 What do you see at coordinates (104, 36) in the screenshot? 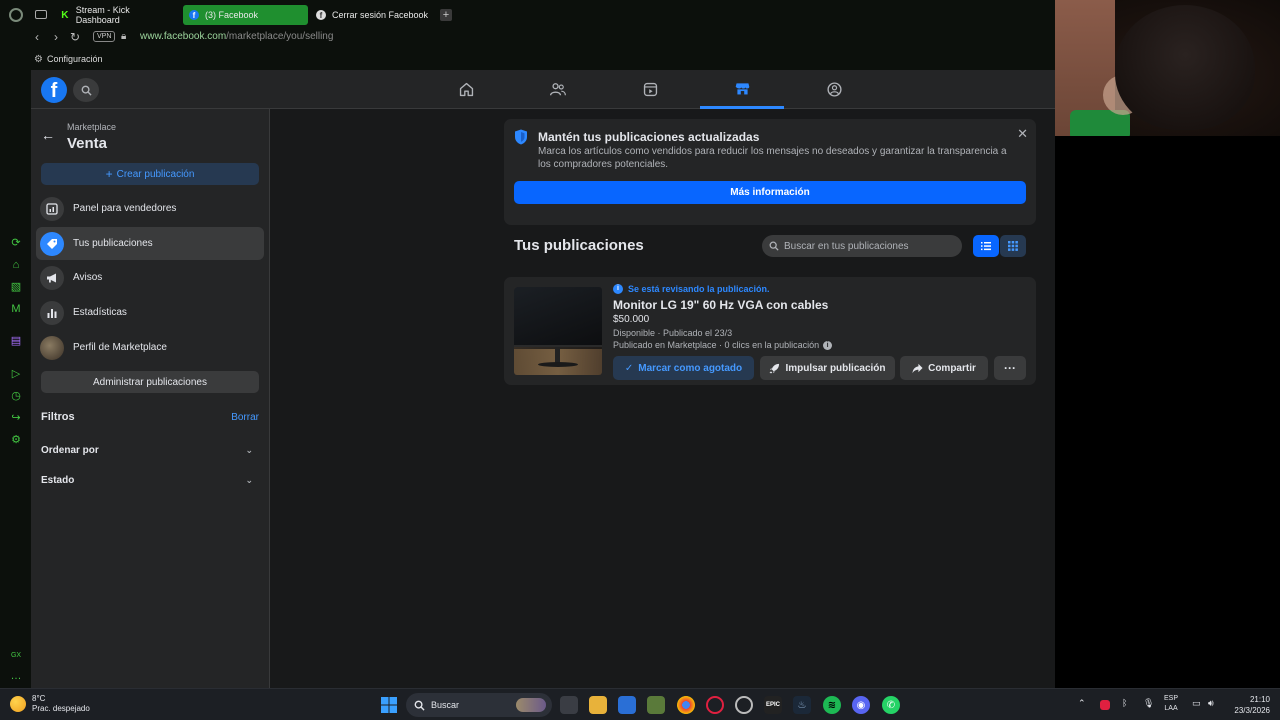
I see `vpn-badge: VPN` at bounding box center [104, 36].